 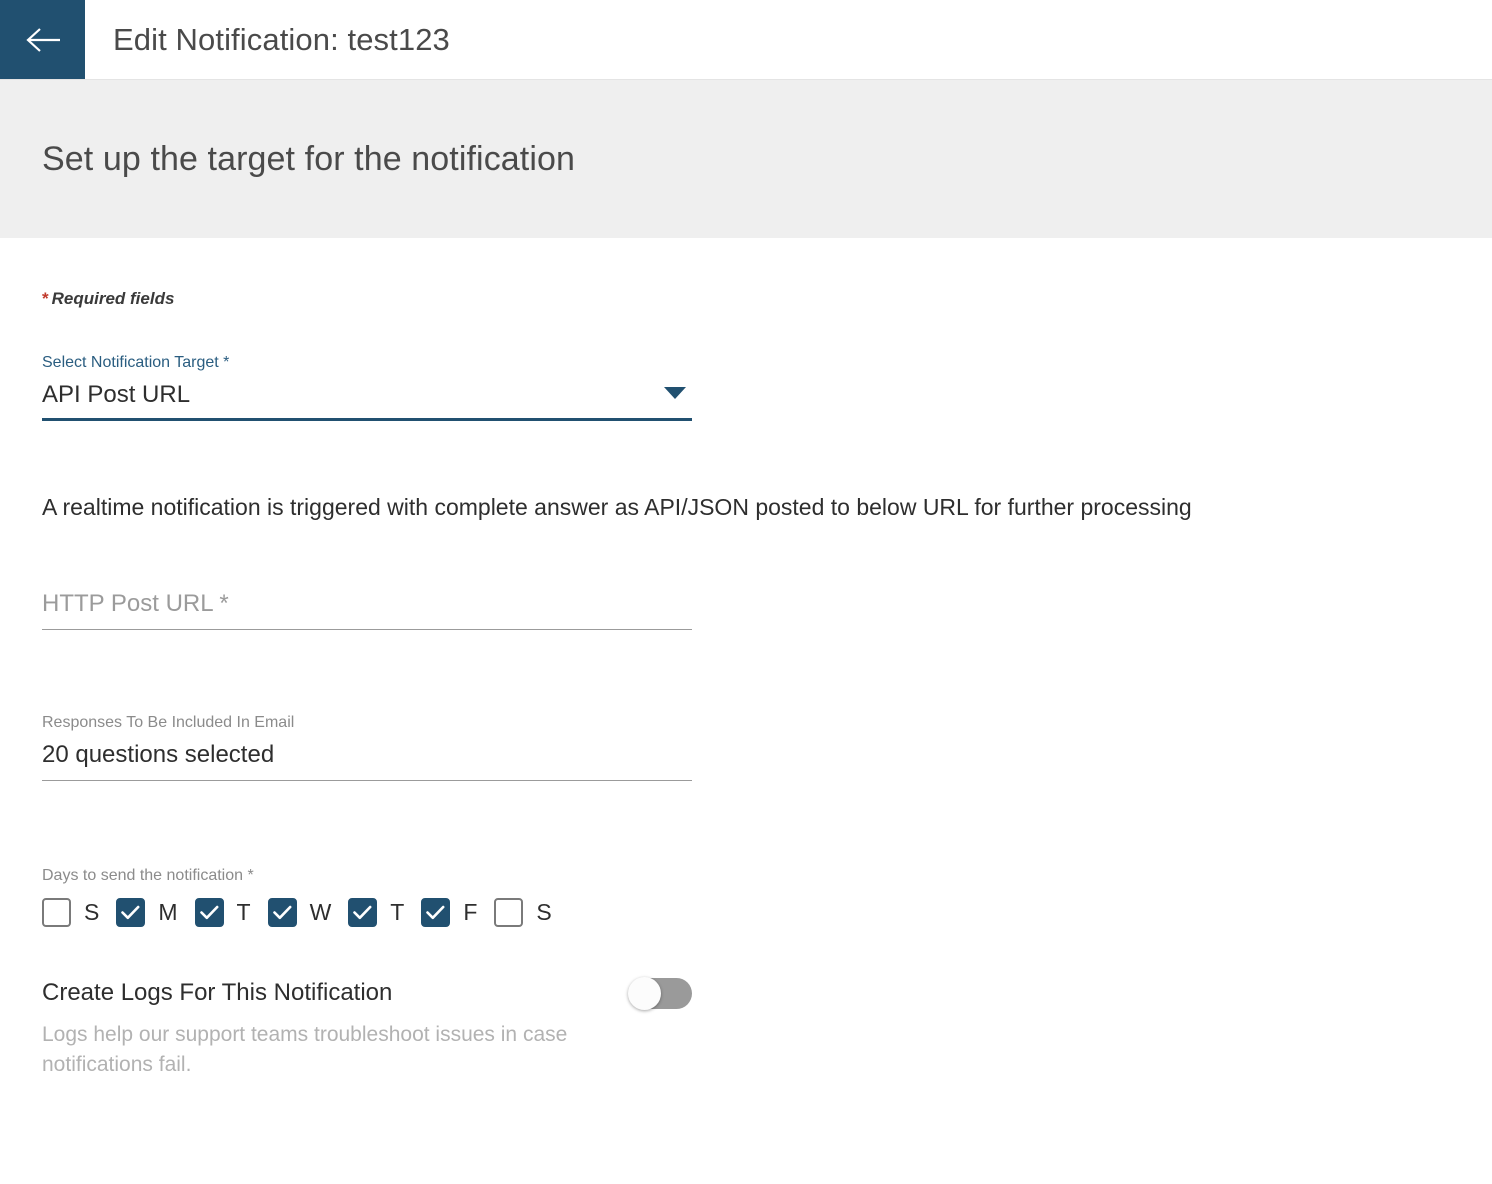 I want to click on create-logs-row: Create Logs For This Notification, so click(x=367, y=994).